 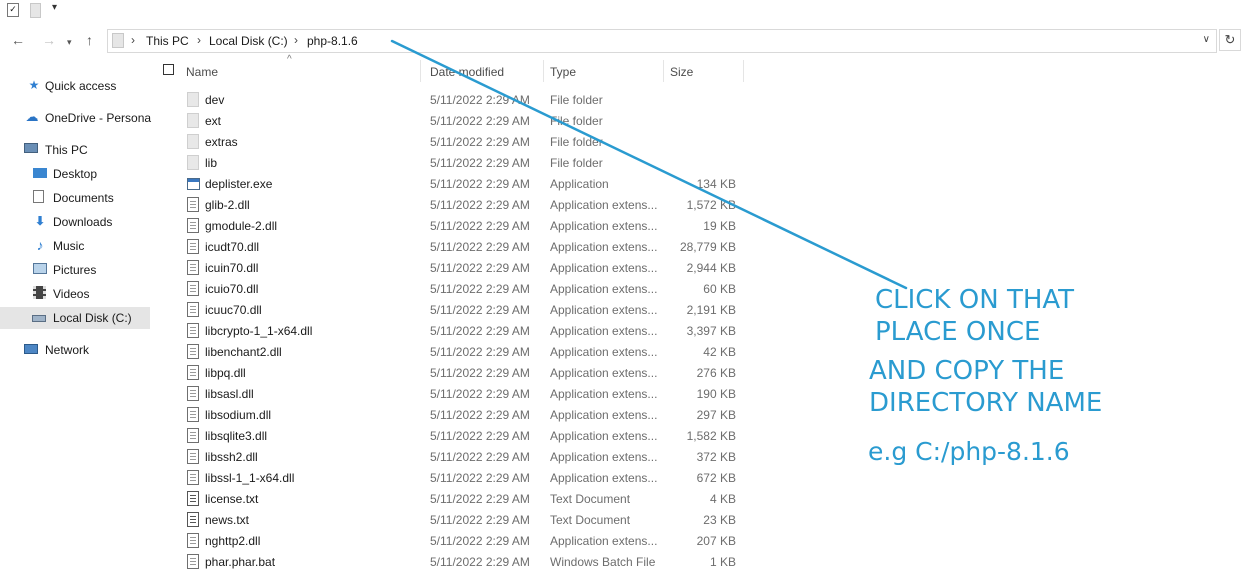 What do you see at coordinates (986, 403) in the screenshot?
I see `annotation-line-4: DIRECTORY NAME` at bounding box center [986, 403].